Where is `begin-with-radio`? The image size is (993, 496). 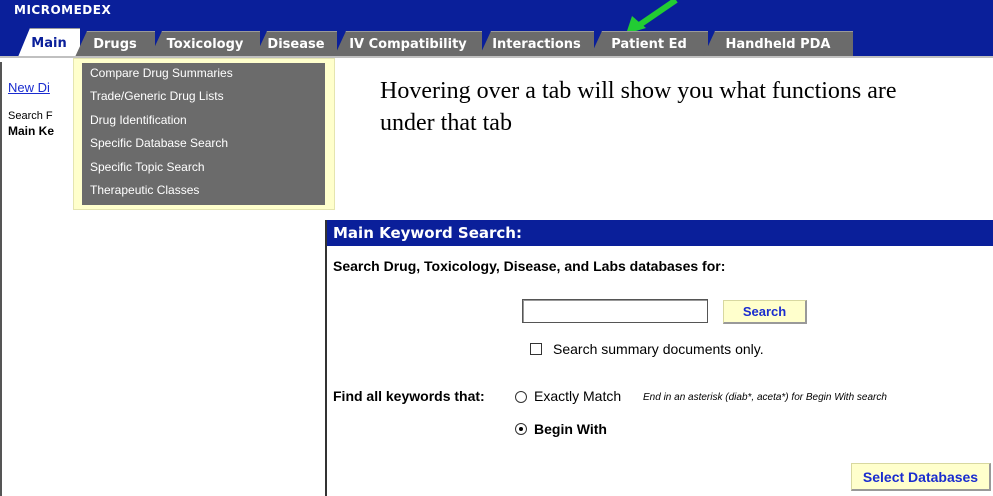 begin-with-radio is located at coordinates (521, 429).